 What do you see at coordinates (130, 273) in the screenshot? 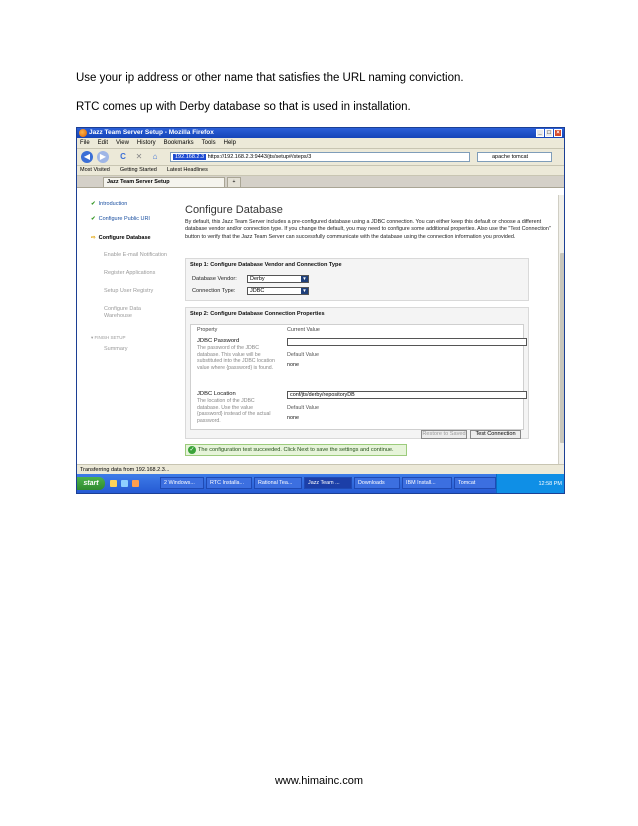
I see `nav-register-applications: Register Applications` at bounding box center [130, 273].